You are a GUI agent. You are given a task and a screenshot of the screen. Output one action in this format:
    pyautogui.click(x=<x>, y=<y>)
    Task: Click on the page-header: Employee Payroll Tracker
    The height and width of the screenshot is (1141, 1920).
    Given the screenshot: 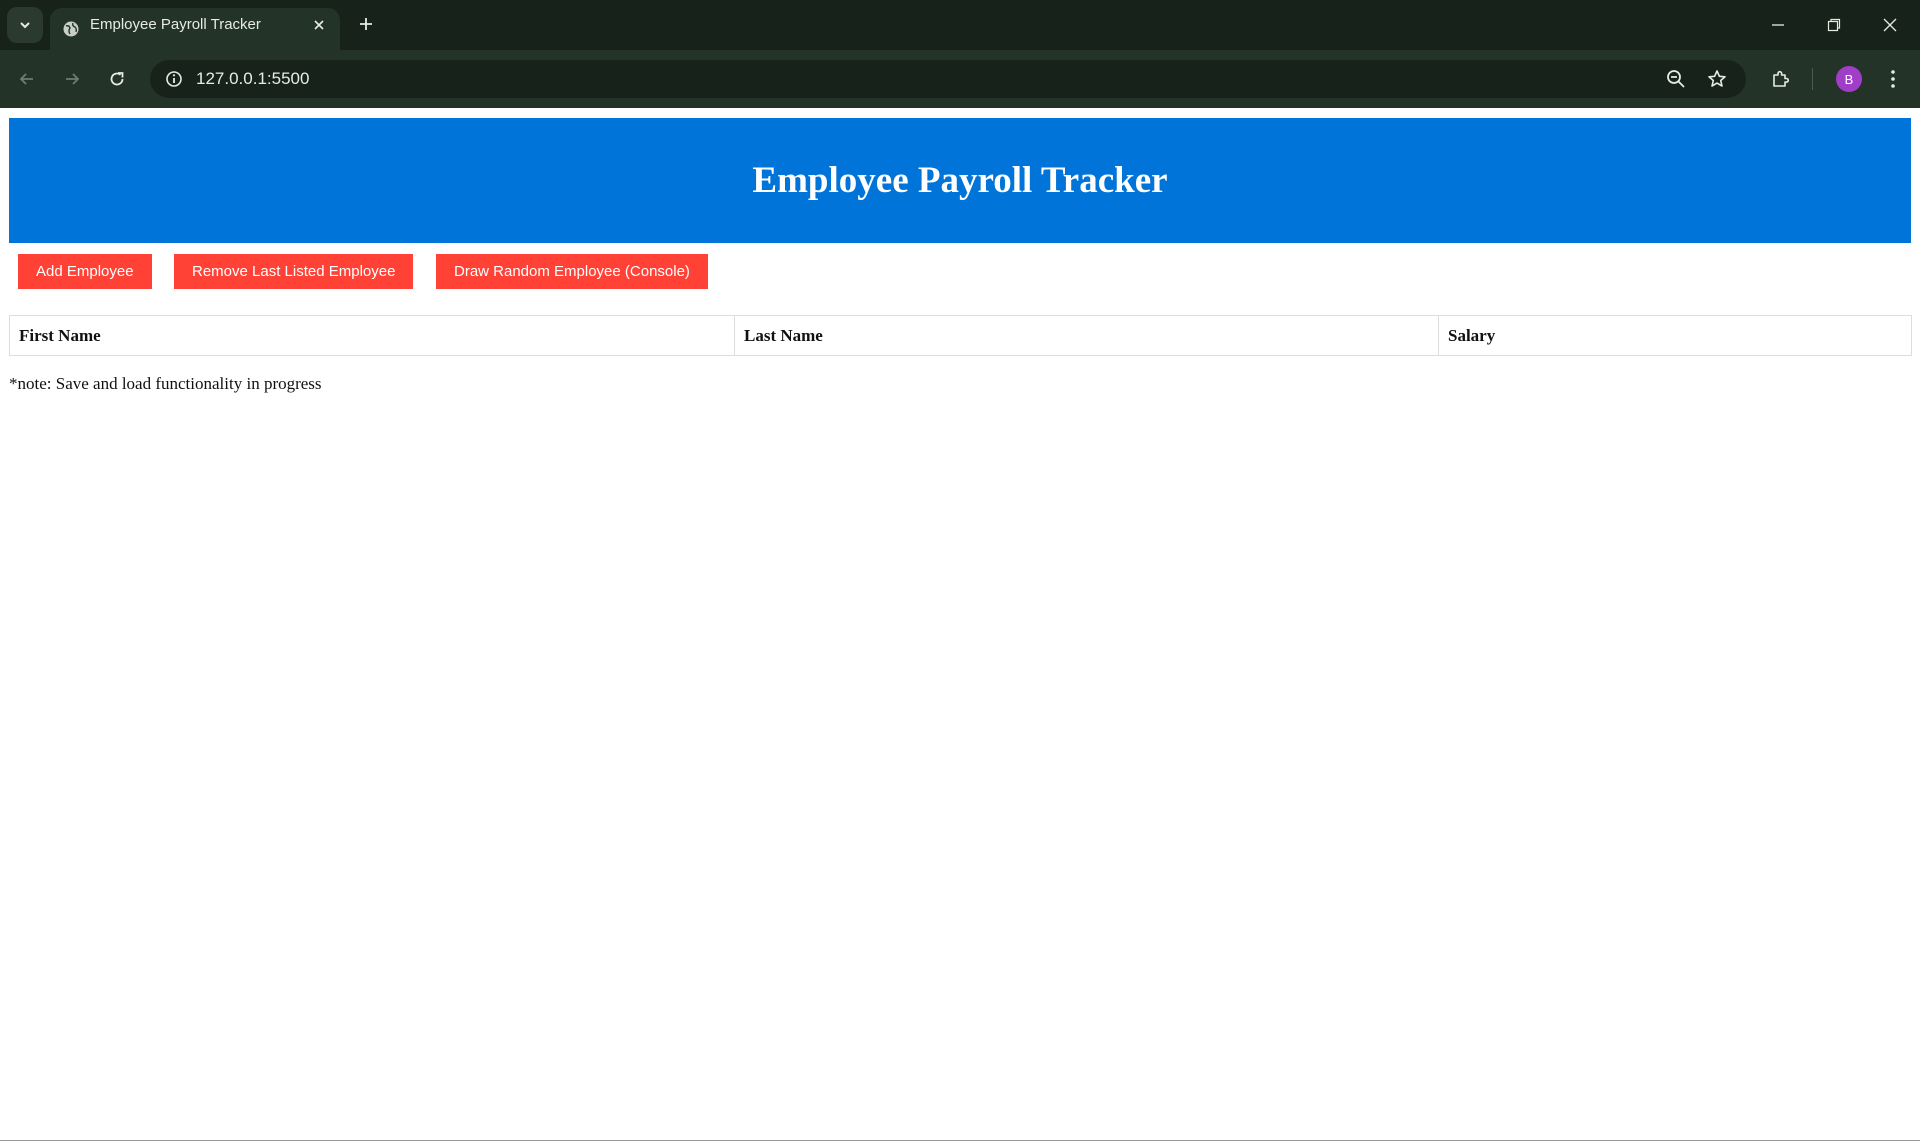 What is the action you would take?
    pyautogui.click(x=960, y=180)
    